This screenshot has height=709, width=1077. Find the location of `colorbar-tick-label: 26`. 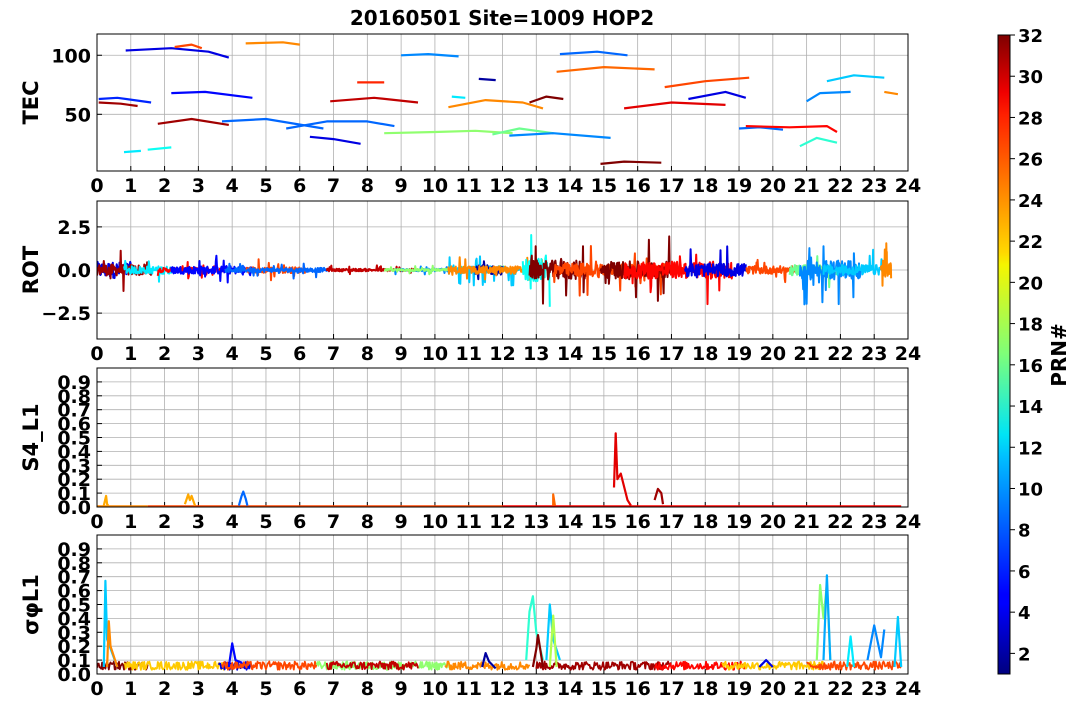

colorbar-tick-label: 26 is located at coordinates (1030, 160).